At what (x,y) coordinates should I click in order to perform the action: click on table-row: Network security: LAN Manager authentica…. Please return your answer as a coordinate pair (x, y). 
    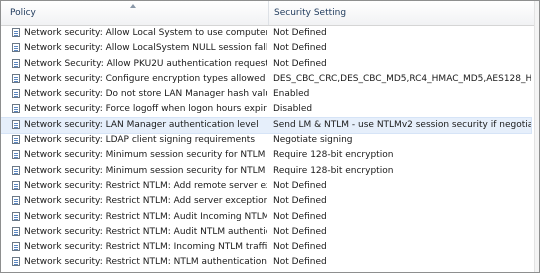
    Looking at the image, I should click on (266, 125).